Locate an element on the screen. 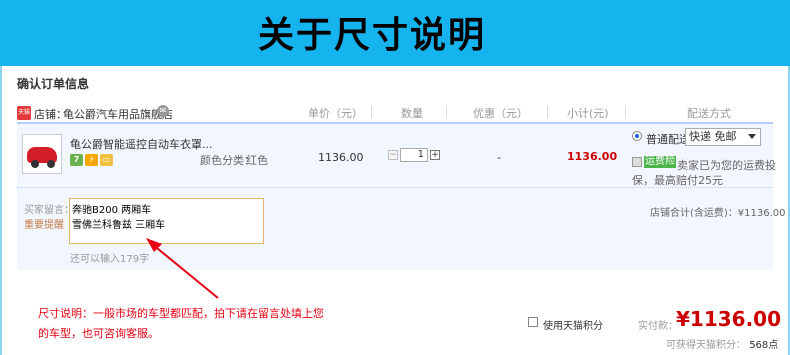  shipping-option-label: 普通配送 is located at coordinates (668, 139).